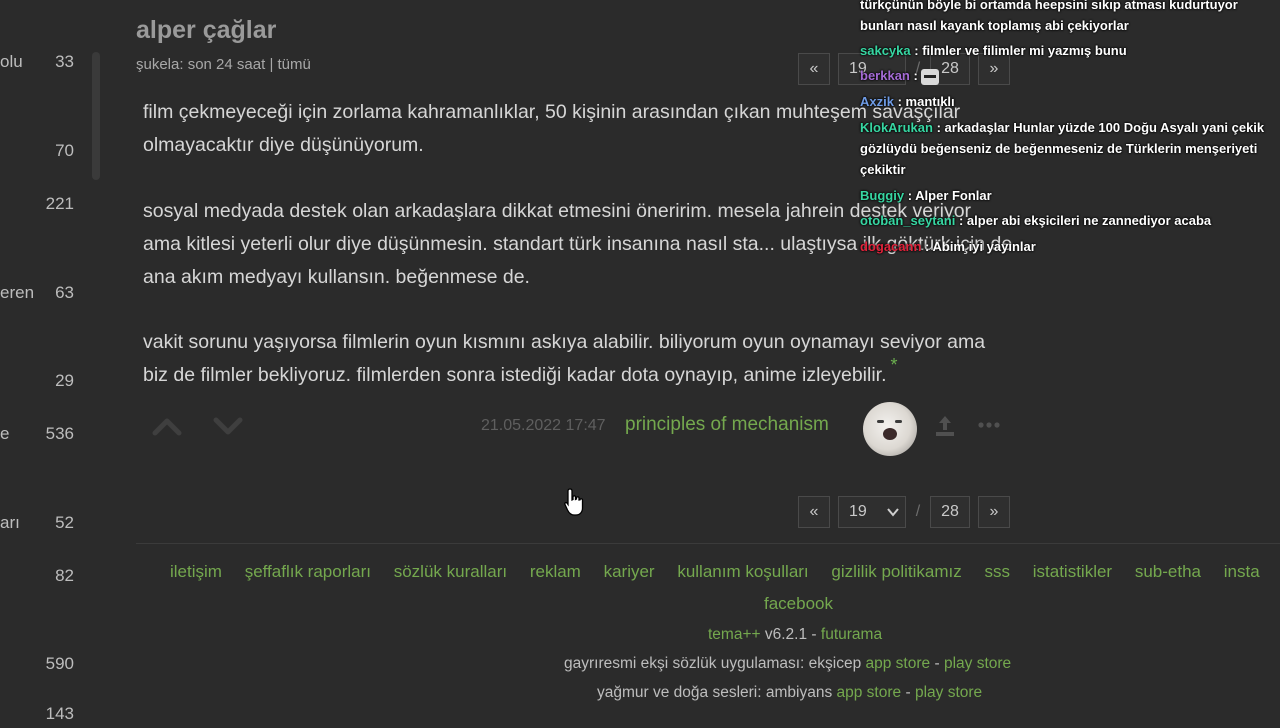 Image resolution: width=1280 pixels, height=728 pixels. I want to click on footer-link: kariyer, so click(629, 571).